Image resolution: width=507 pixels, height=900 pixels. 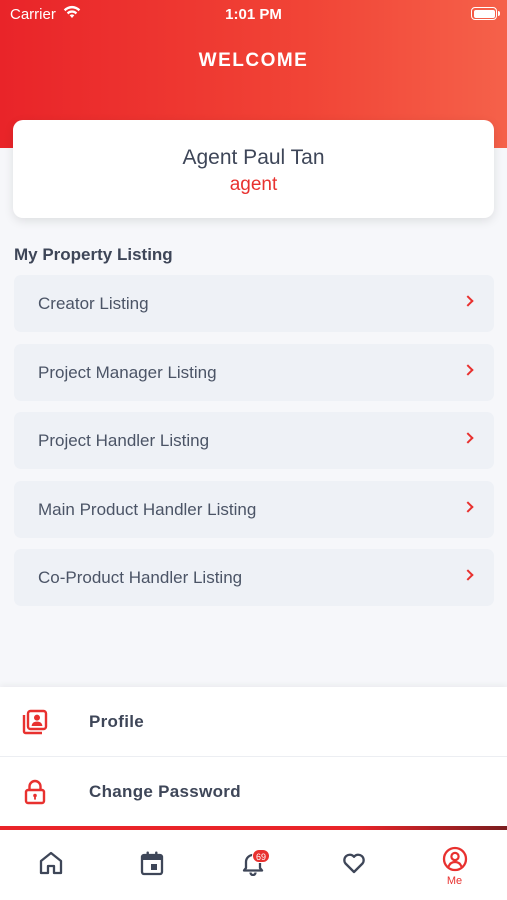 I want to click on tab-home, so click(x=50, y=865).